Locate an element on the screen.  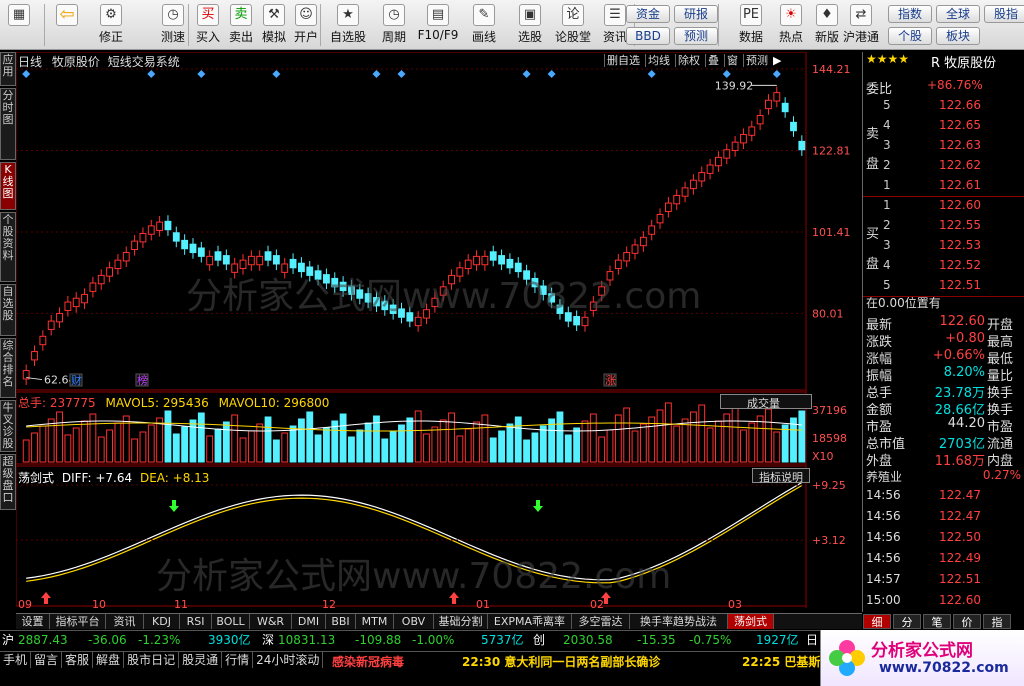
quick-button-8: 板块 is located at coordinates (958, 36).